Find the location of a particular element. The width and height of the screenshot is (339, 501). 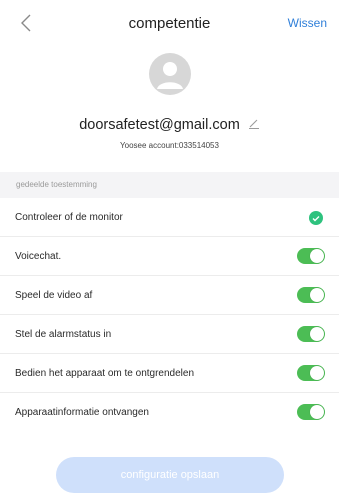

section-label: gedeelde toestemming is located at coordinates (56, 184).